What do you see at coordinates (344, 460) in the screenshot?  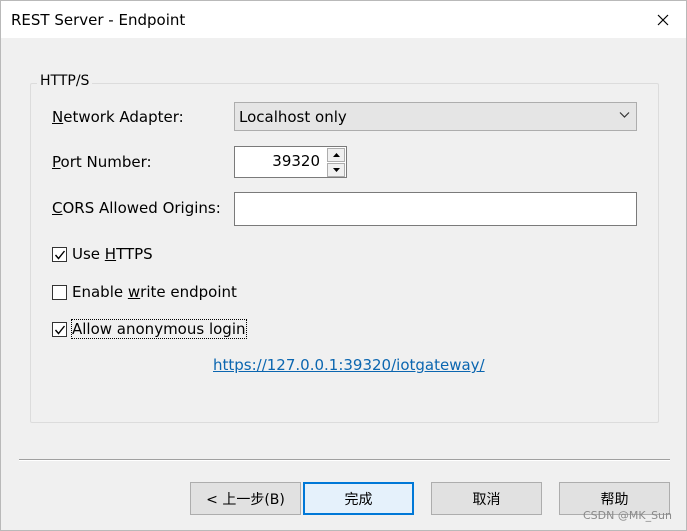 I see `separator` at bounding box center [344, 460].